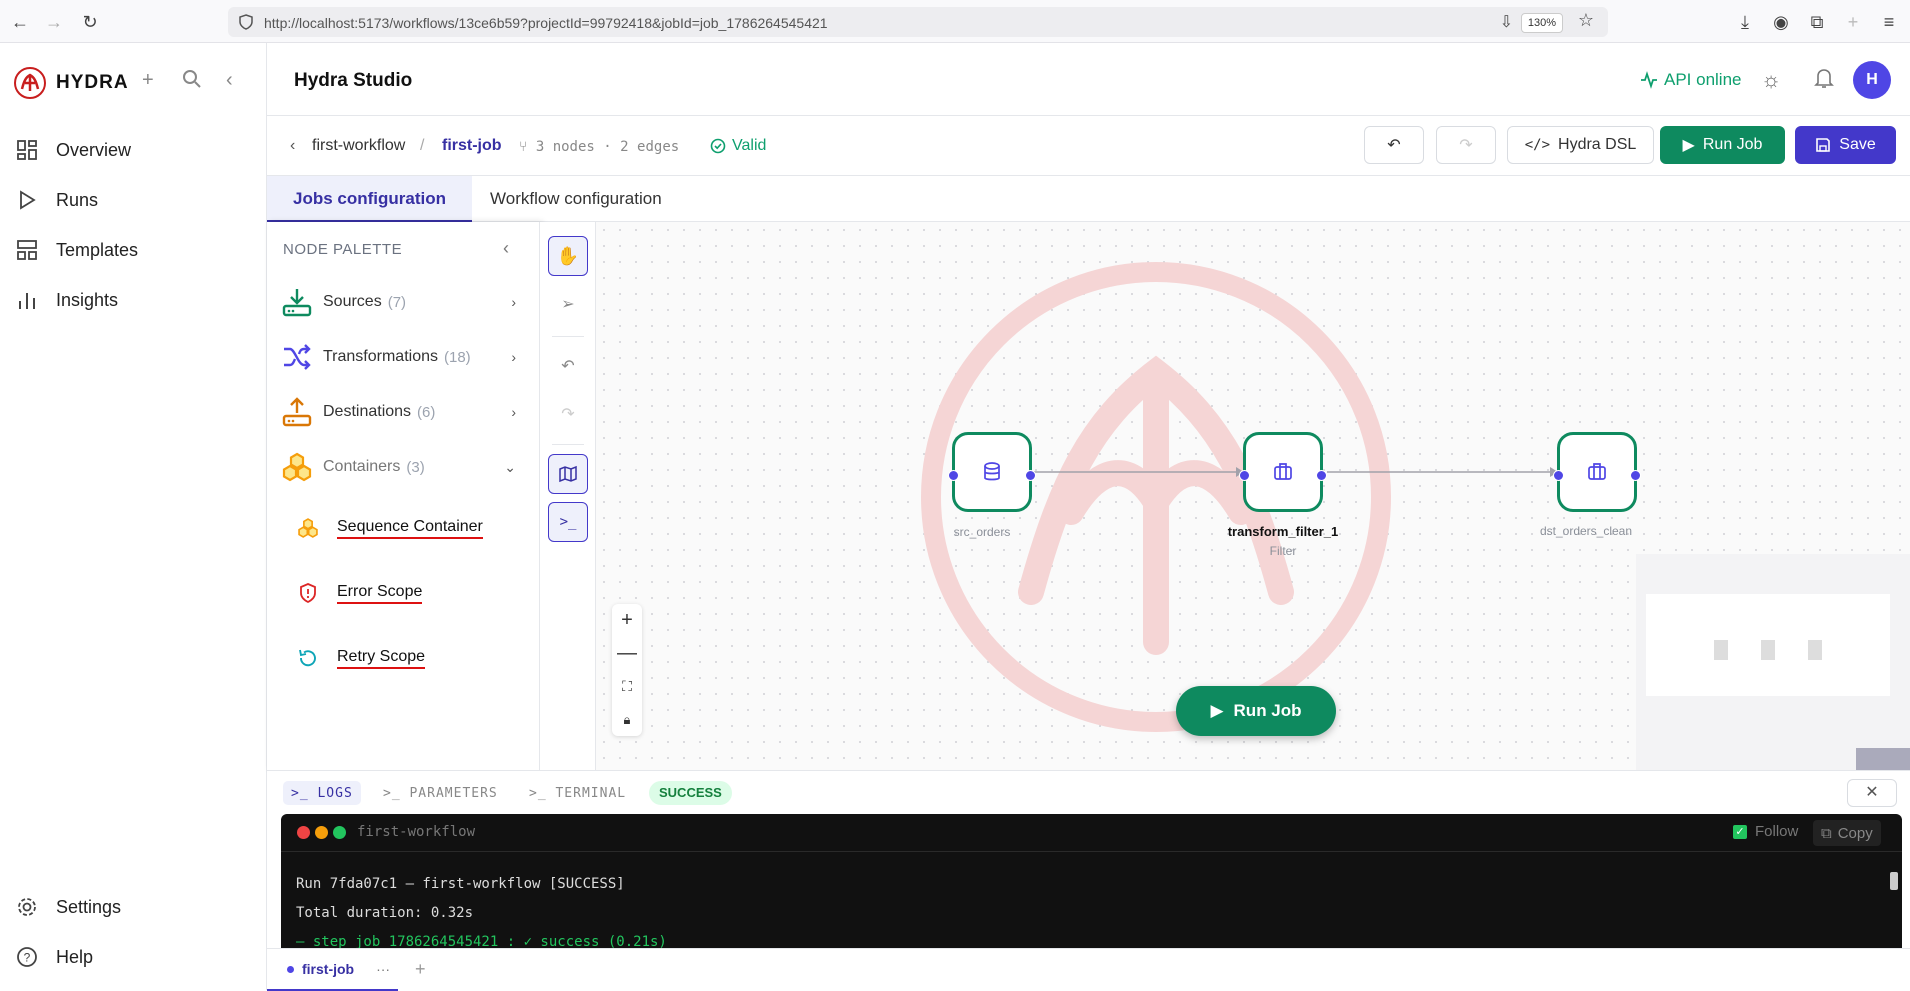 This screenshot has width=1910, height=991. Describe the element at coordinates (1771, 80) in the screenshot. I see `theme-toggle-icon: ☼` at that location.